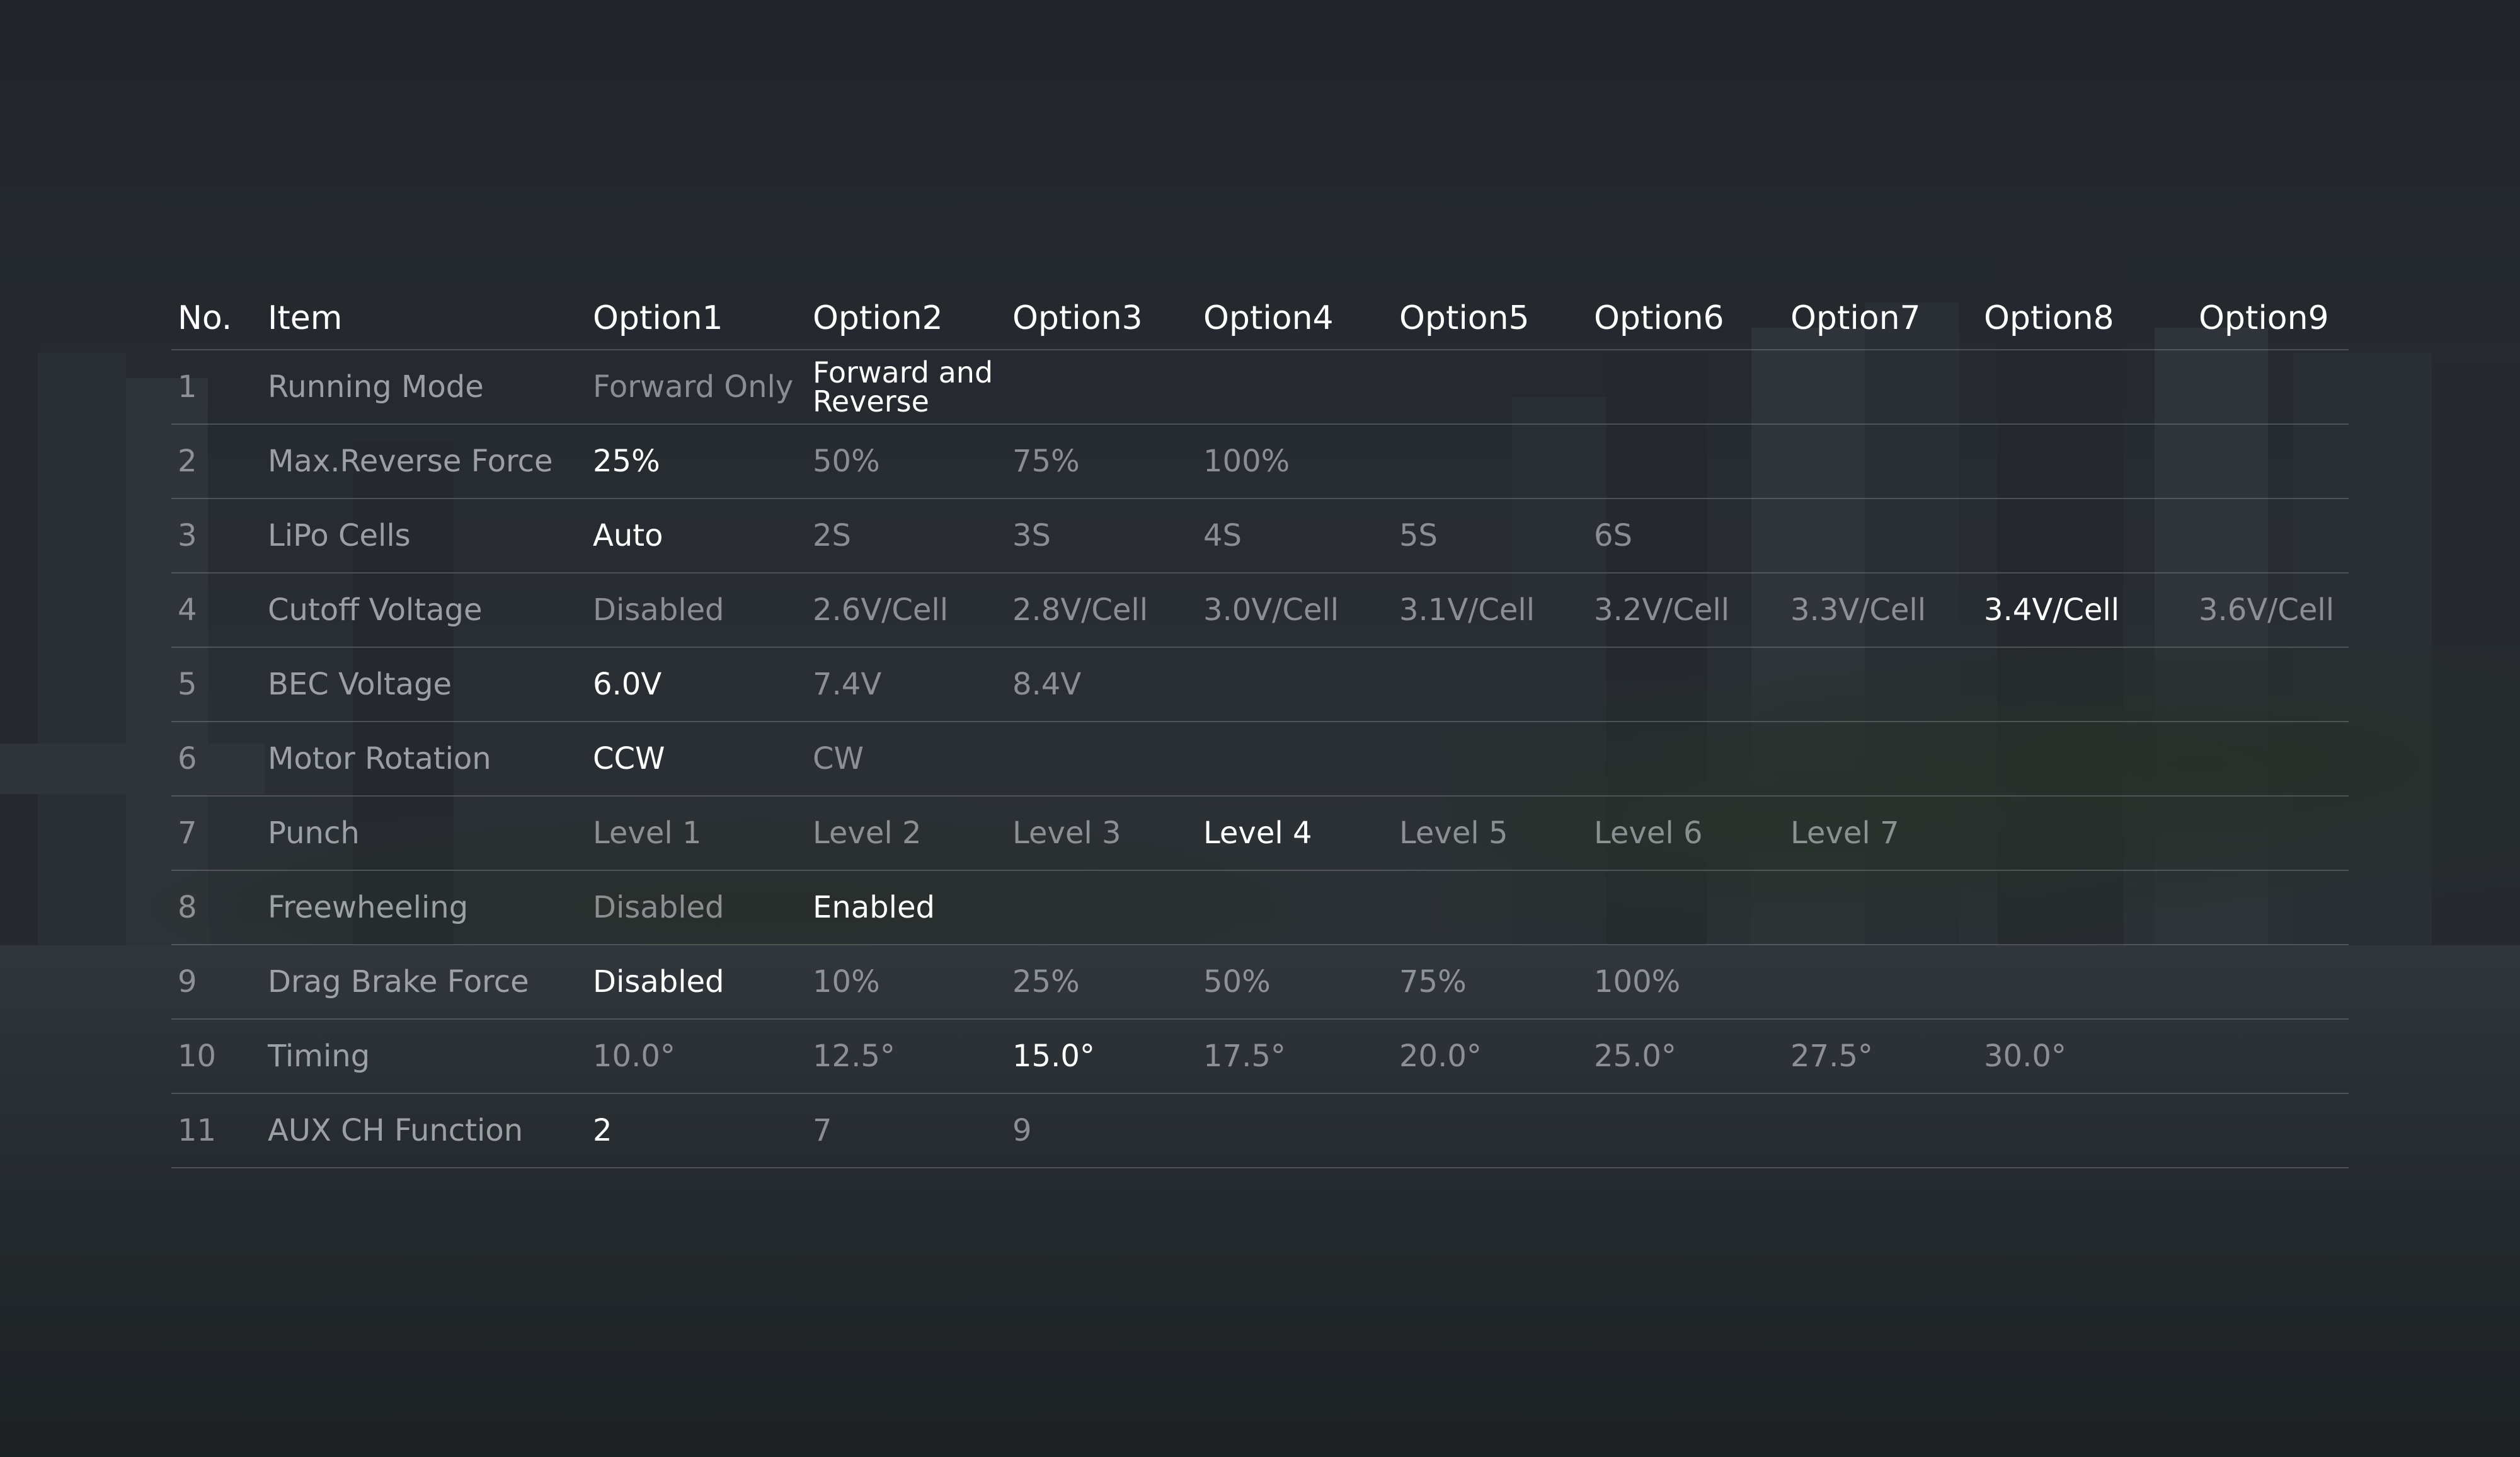 This screenshot has width=2520, height=1457. What do you see at coordinates (1260, 535) in the screenshot?
I see `table-row: 3 LiPo Cells Auto 2S 3S 4S 5S 6S` at bounding box center [1260, 535].